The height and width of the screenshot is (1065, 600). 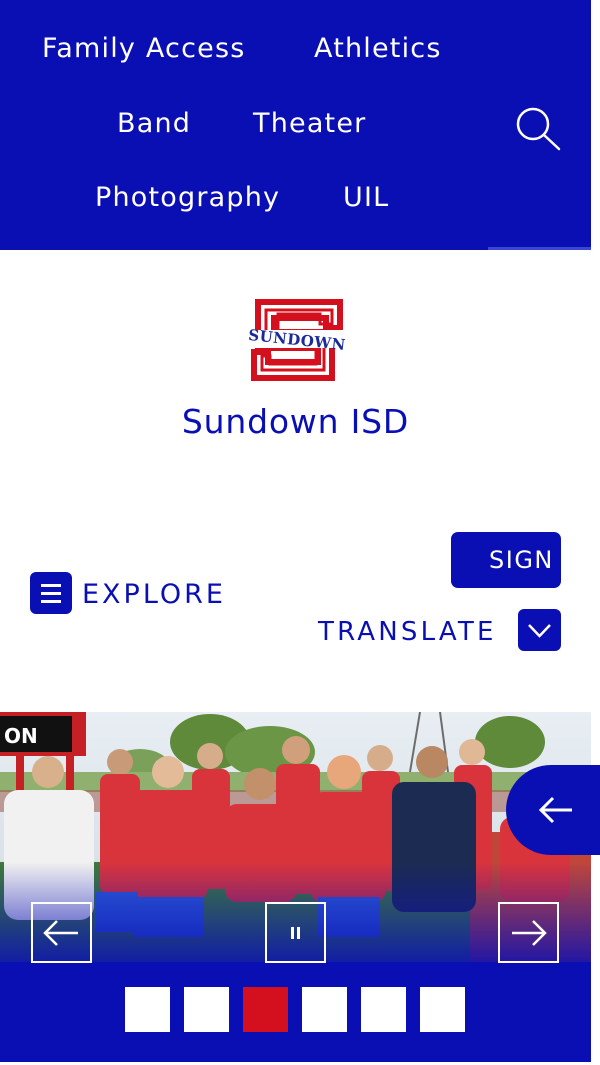 What do you see at coordinates (407, 632) in the screenshot?
I see `translate-label: TRANSLATE` at bounding box center [407, 632].